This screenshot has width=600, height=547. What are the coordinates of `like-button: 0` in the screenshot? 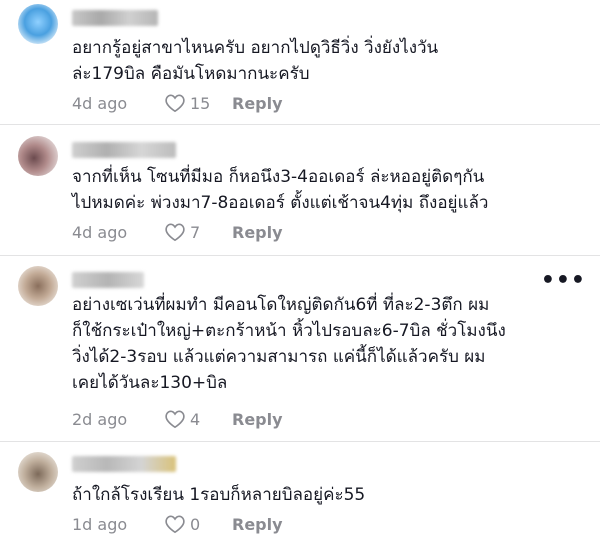 It's located at (198, 524).